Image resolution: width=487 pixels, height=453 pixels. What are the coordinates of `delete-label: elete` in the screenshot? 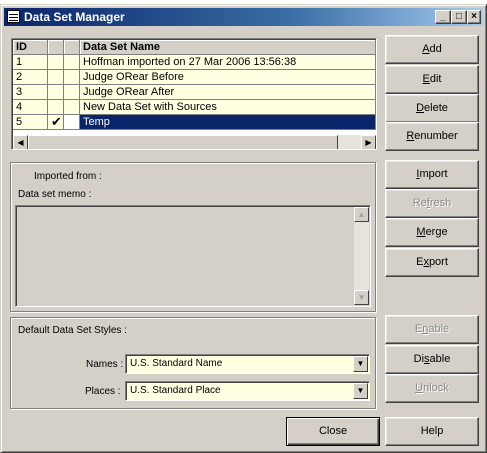 It's located at (436, 108).